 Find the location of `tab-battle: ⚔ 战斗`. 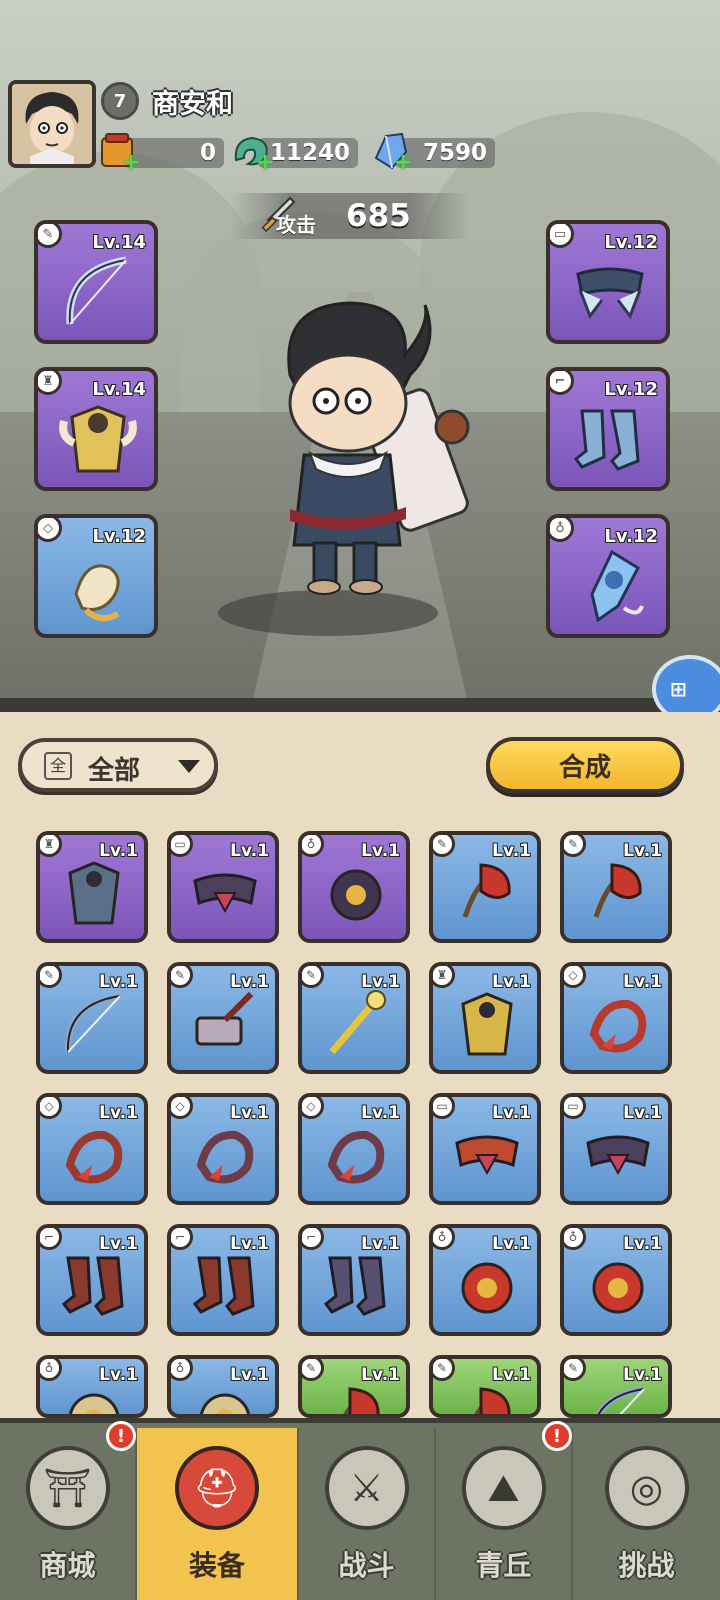

tab-battle: ⚔ 战斗 is located at coordinates (367, 1514).